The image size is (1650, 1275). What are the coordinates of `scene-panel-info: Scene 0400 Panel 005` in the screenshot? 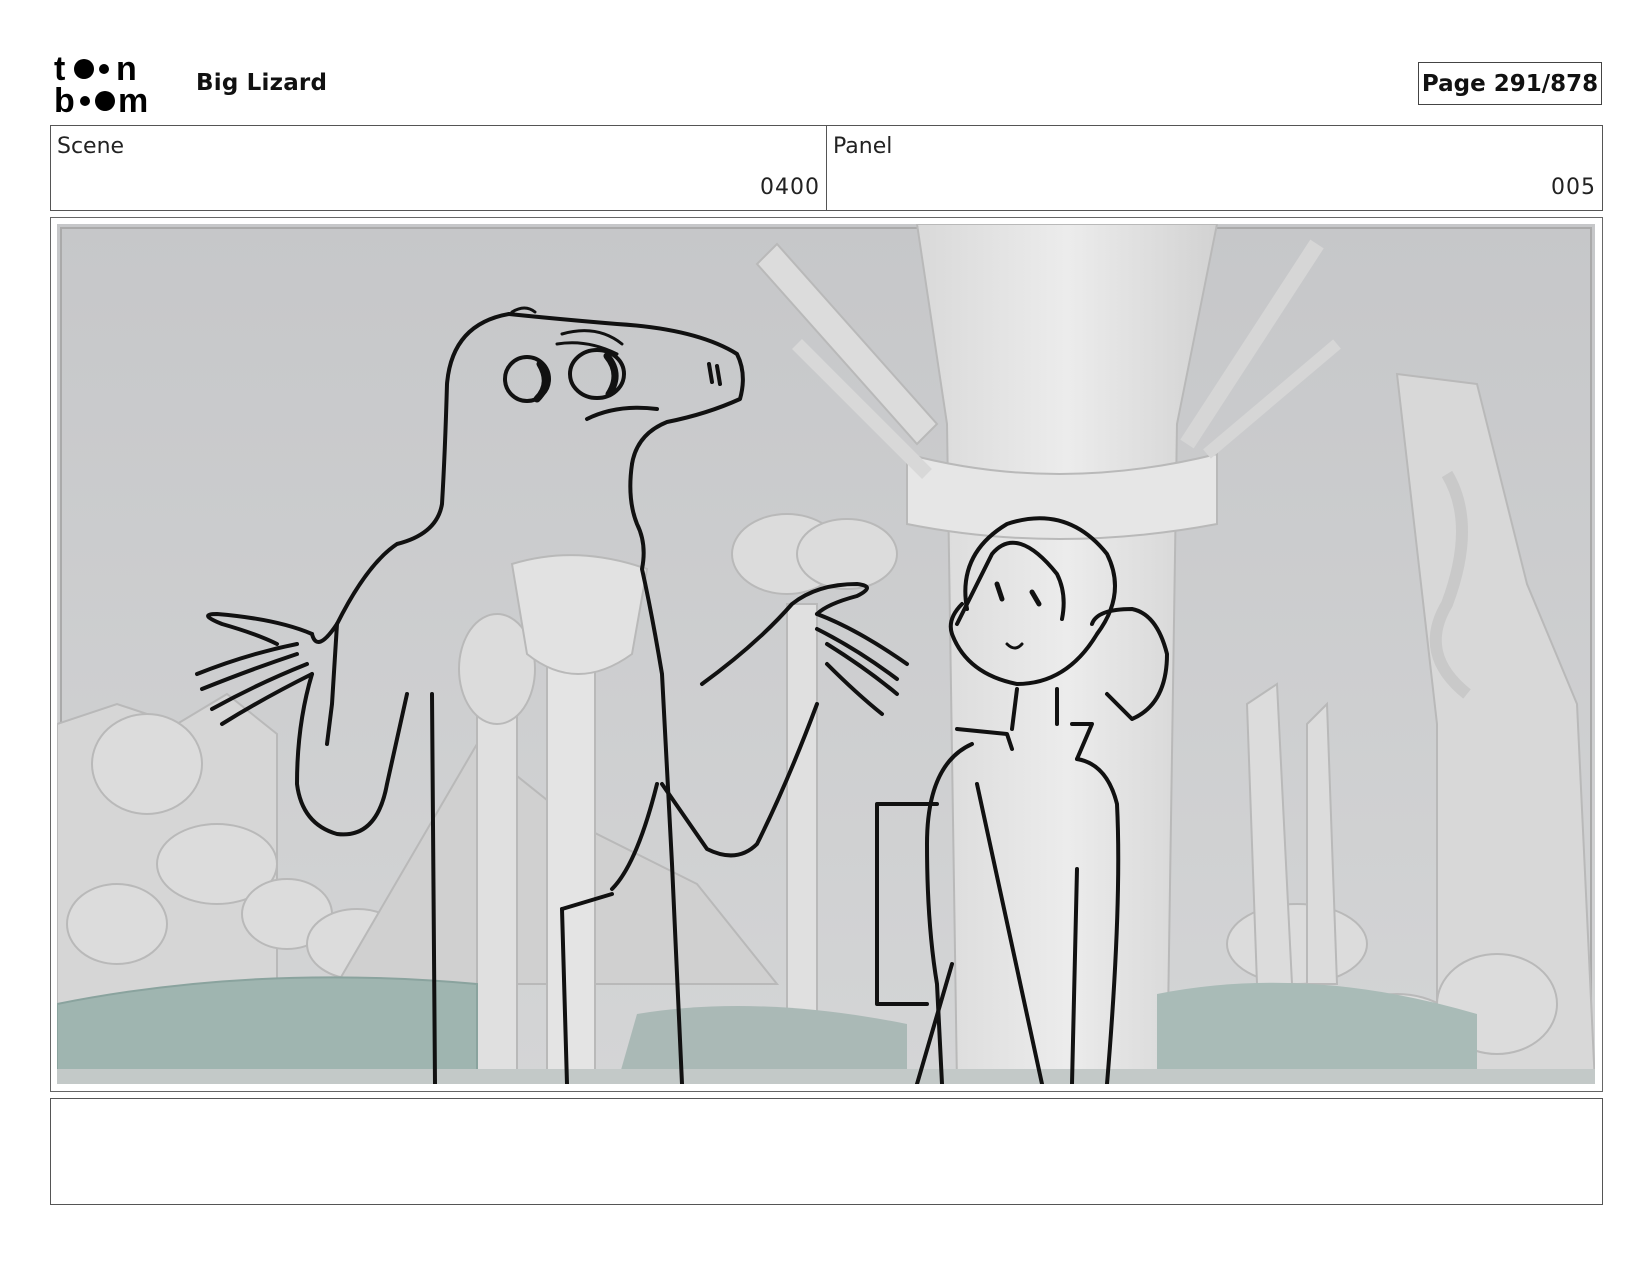 It's located at (826, 168).